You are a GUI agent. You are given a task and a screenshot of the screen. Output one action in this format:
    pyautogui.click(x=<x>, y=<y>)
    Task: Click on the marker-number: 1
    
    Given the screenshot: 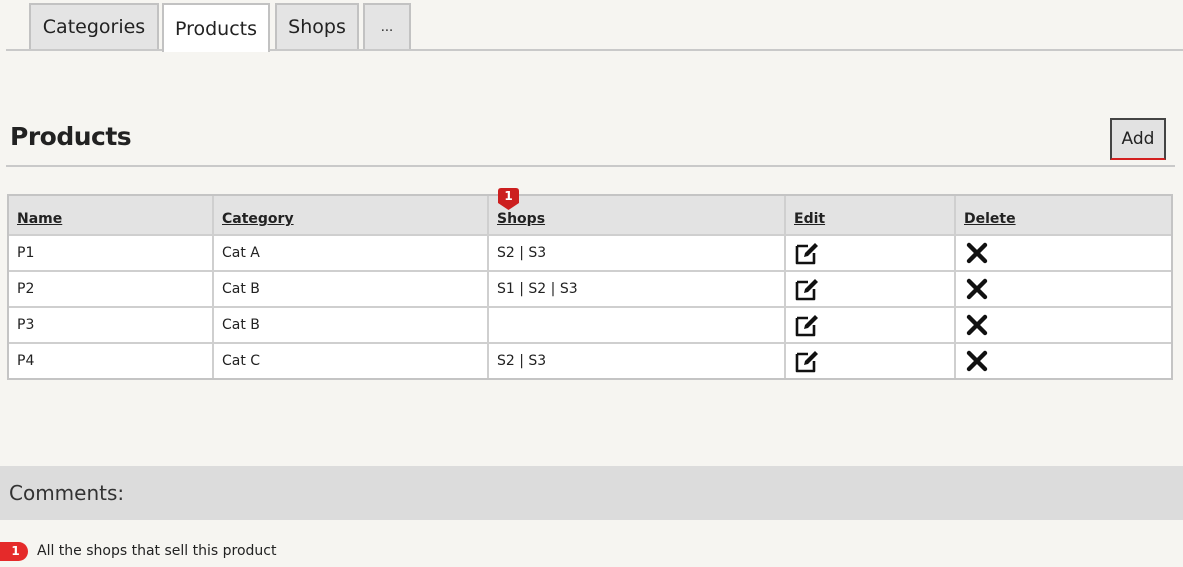 What is the action you would take?
    pyautogui.click(x=508, y=196)
    